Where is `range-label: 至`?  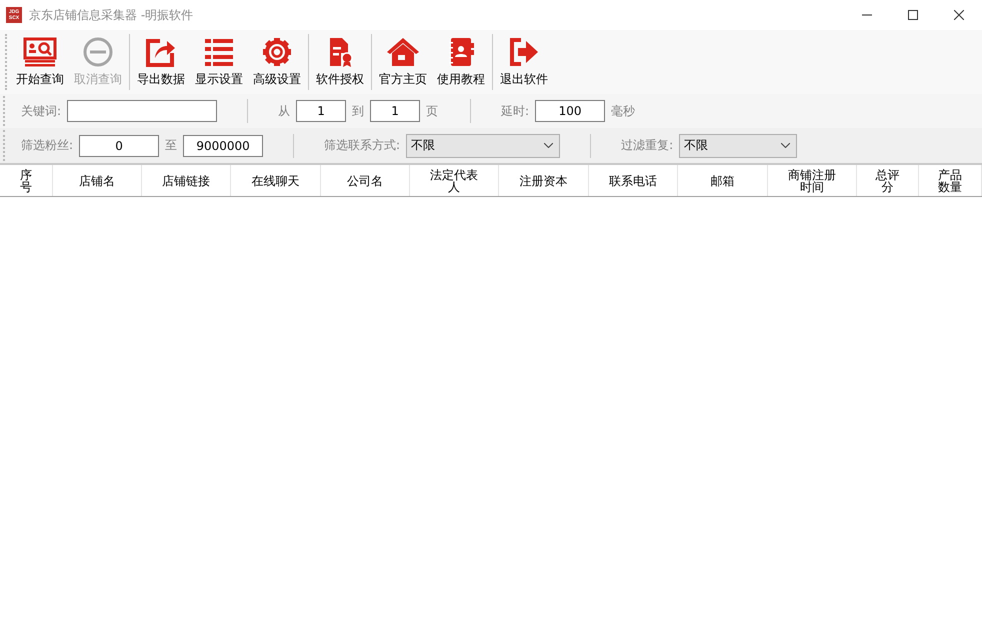 range-label: 至 is located at coordinates (171, 145).